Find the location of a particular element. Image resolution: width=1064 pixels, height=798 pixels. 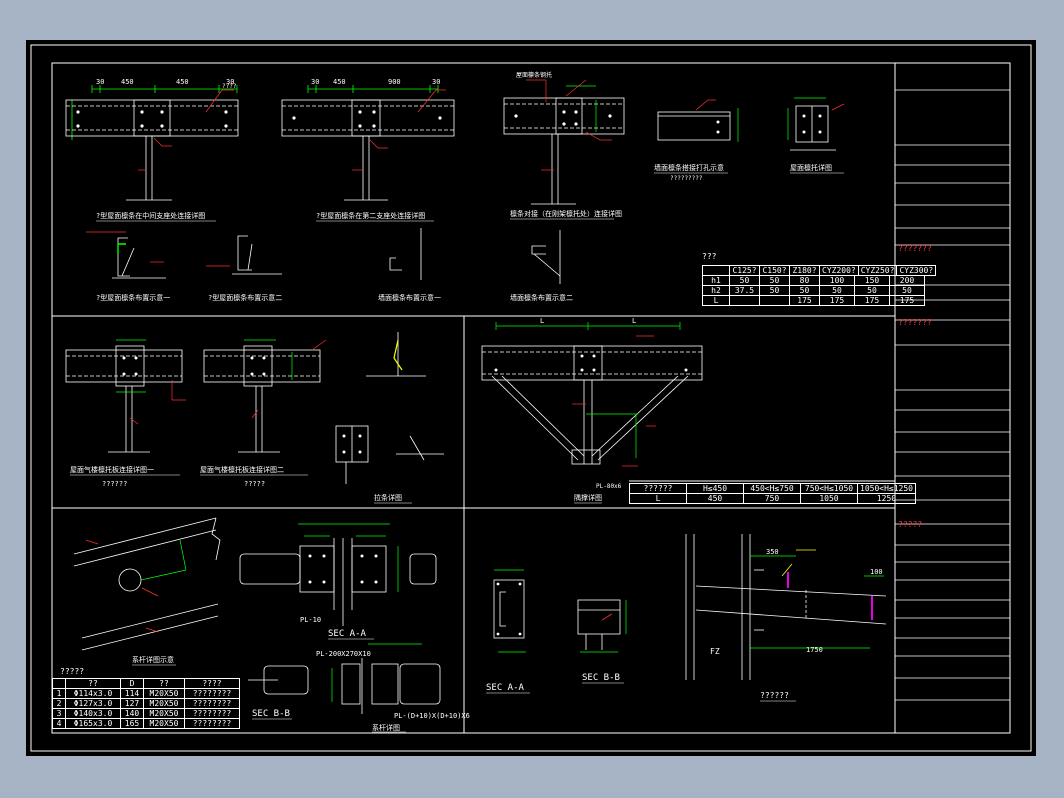

b4-label: FZ is located at coordinates (715, 651).